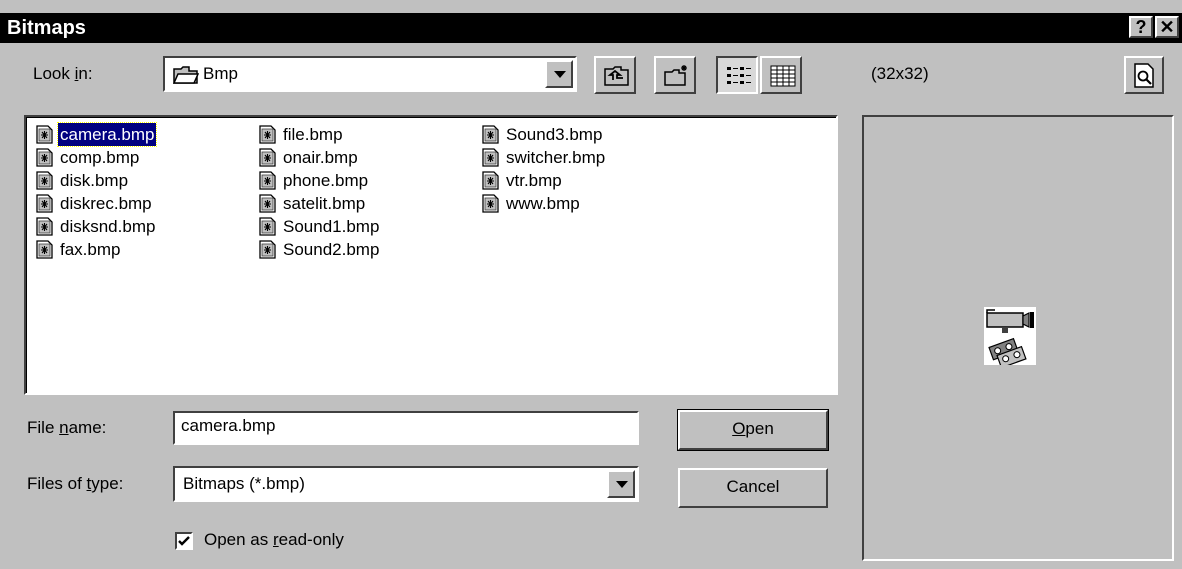  I want to click on list-view-icon, so click(739, 75).